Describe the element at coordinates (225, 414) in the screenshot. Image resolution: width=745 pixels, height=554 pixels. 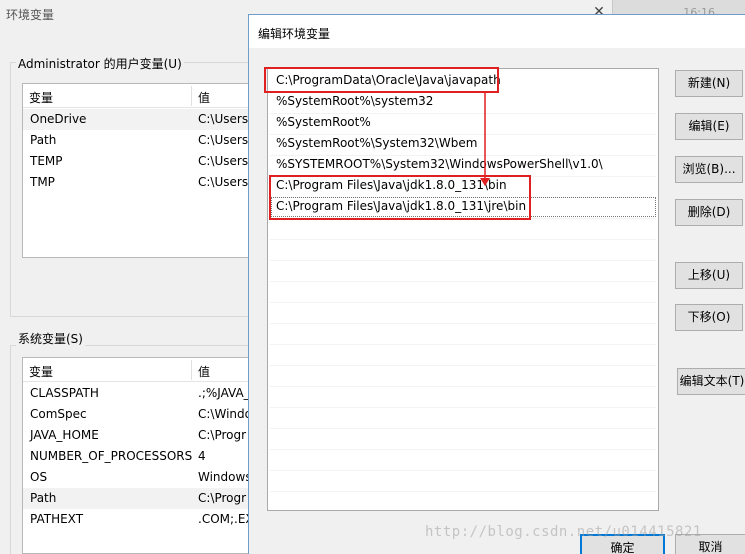
I see `variable-value: C:\Windo` at that location.